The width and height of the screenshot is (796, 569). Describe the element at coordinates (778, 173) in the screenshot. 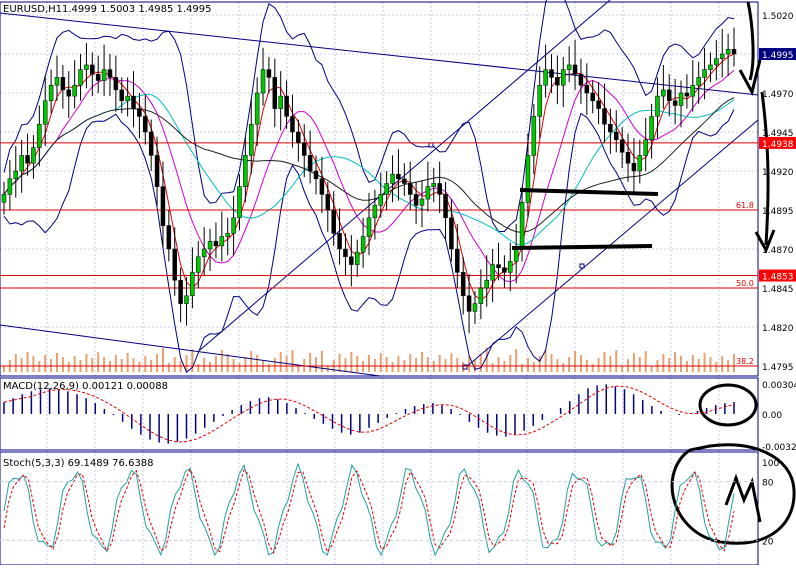

I see `price-tick-label: 1.4920` at that location.